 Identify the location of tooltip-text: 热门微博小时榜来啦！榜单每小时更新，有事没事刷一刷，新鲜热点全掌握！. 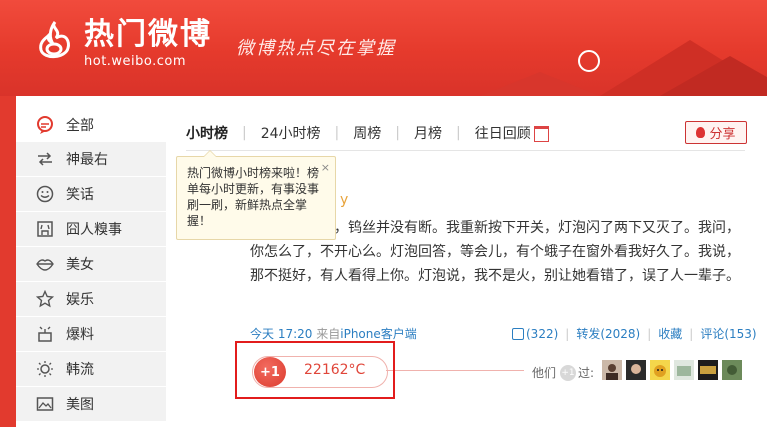
(253, 197).